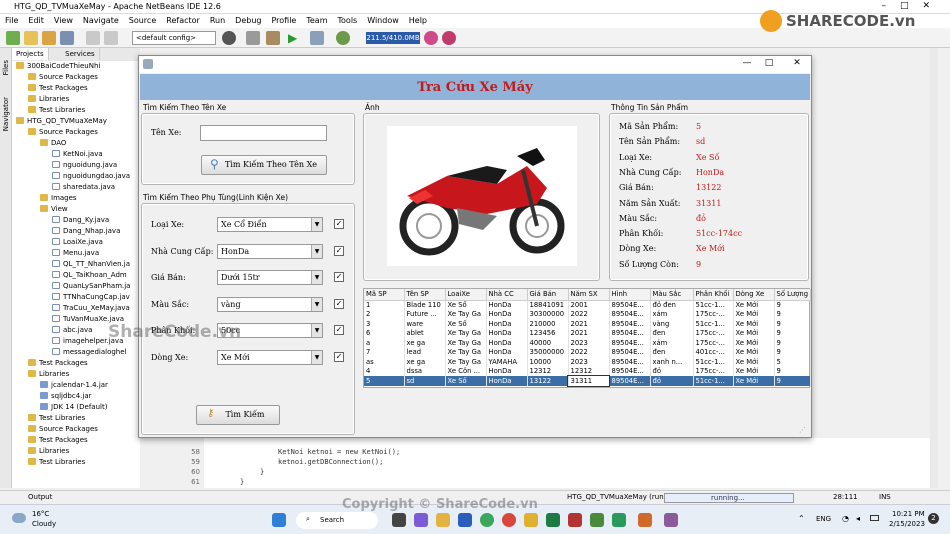 The width and height of the screenshot is (950, 534). I want to click on table-cell: as, so click(384, 362).